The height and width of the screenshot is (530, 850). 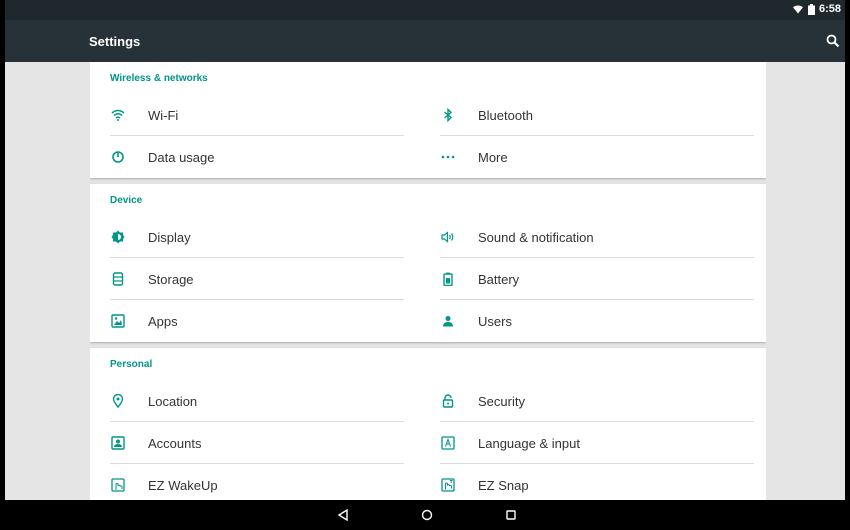 I want to click on recents-icon, so click(x=511, y=515).